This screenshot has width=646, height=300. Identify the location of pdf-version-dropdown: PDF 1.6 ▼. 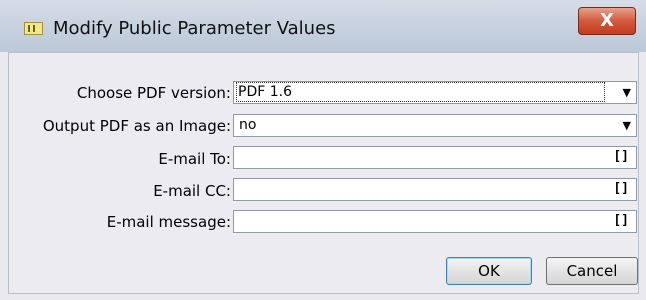
(435, 92).